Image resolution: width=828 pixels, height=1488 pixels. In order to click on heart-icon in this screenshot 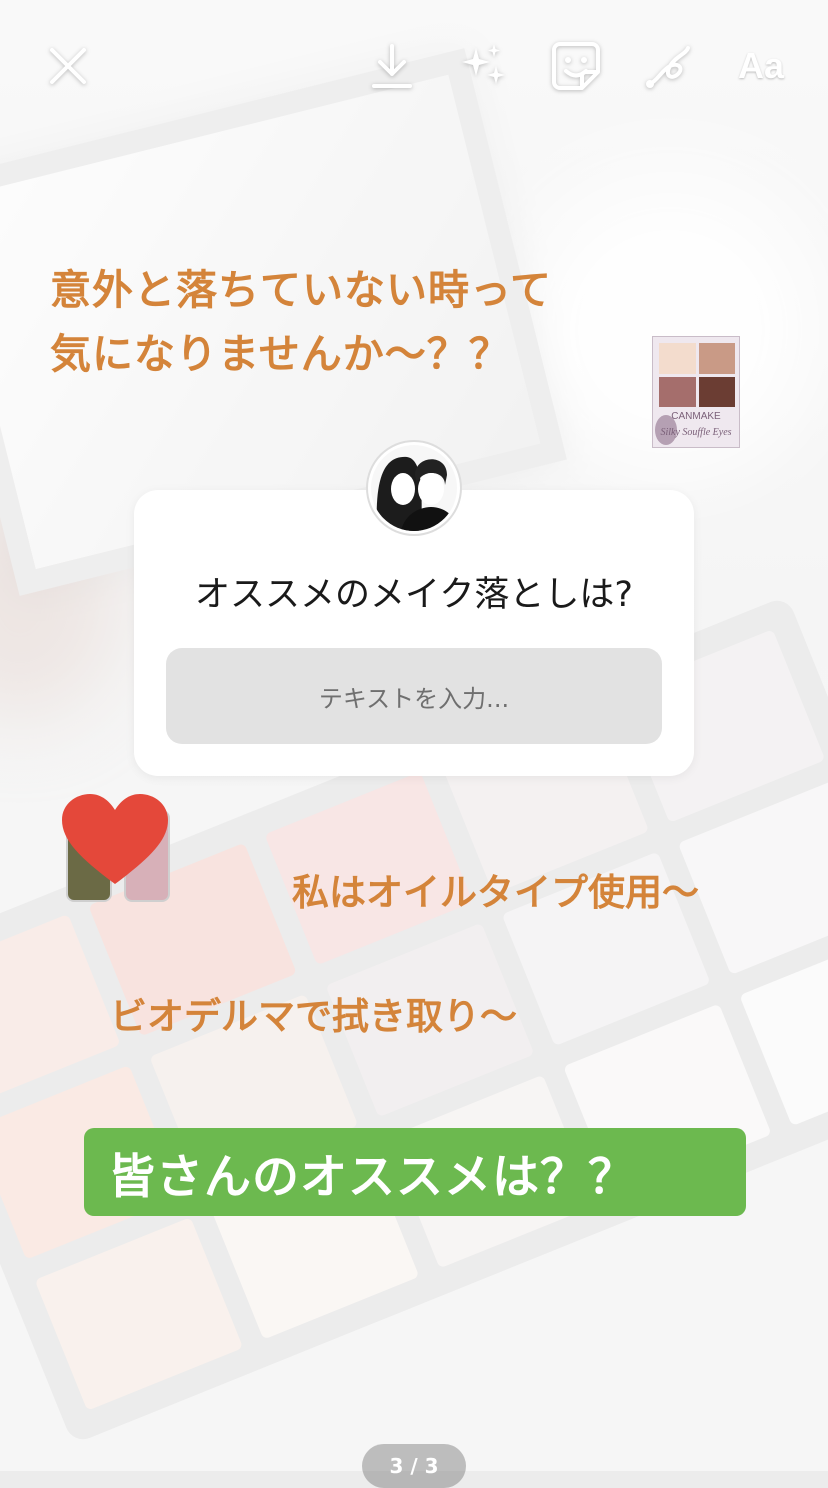, I will do `click(115, 839)`.